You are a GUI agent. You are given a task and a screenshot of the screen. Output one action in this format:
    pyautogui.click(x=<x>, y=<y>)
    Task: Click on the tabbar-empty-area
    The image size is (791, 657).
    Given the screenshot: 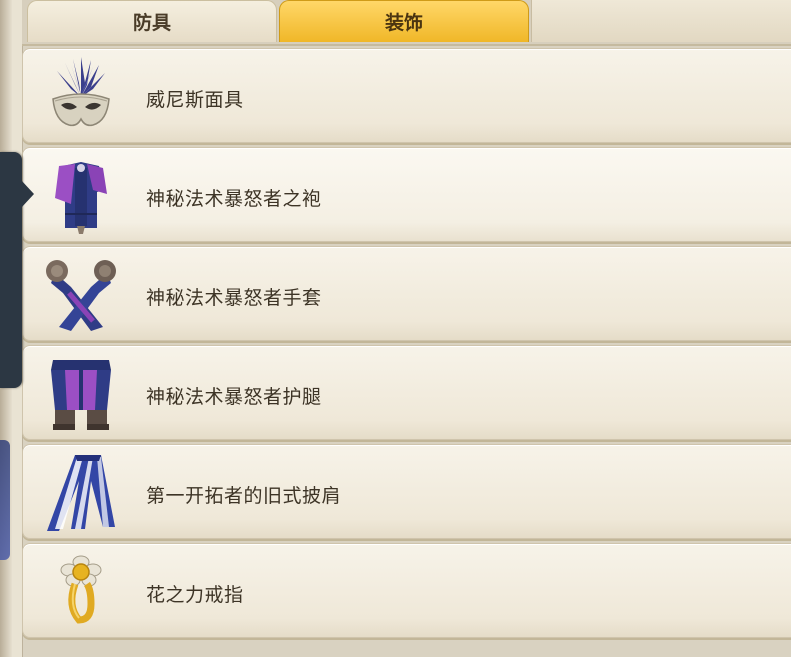 What is the action you would take?
    pyautogui.click(x=661, y=21)
    